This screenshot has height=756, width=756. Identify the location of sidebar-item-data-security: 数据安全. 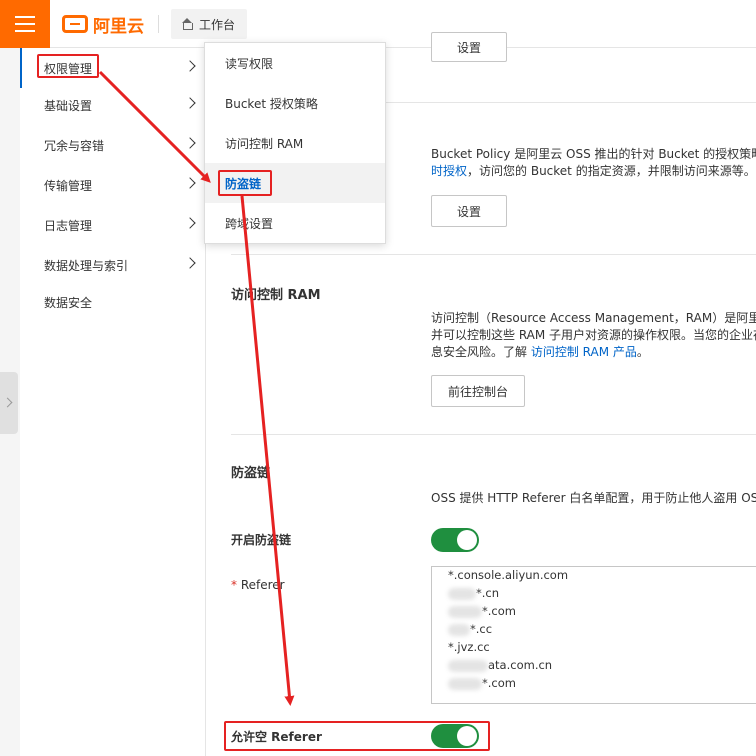
(113, 302).